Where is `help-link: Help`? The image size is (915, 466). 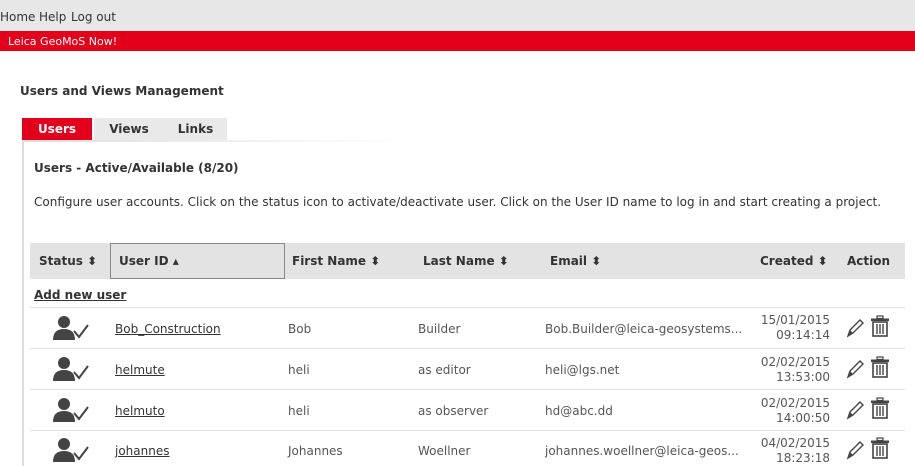 help-link: Help is located at coordinates (52, 17).